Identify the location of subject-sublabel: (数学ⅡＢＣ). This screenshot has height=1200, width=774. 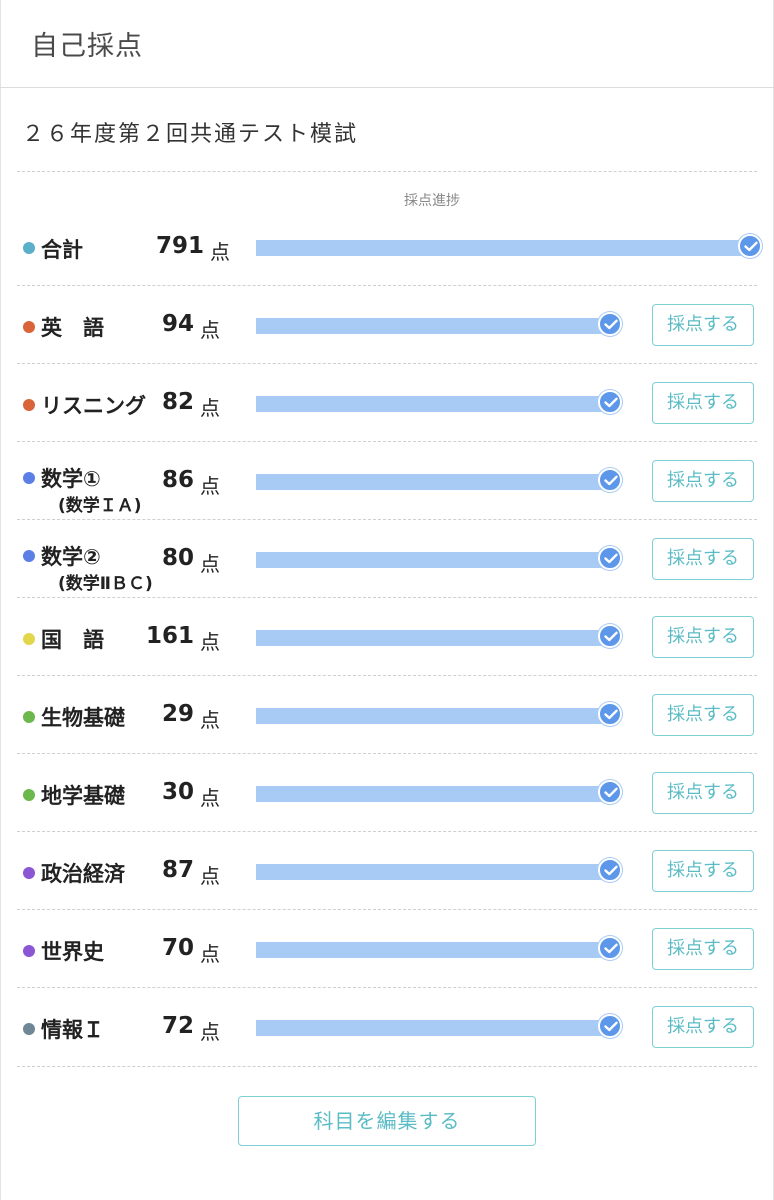
(105, 584).